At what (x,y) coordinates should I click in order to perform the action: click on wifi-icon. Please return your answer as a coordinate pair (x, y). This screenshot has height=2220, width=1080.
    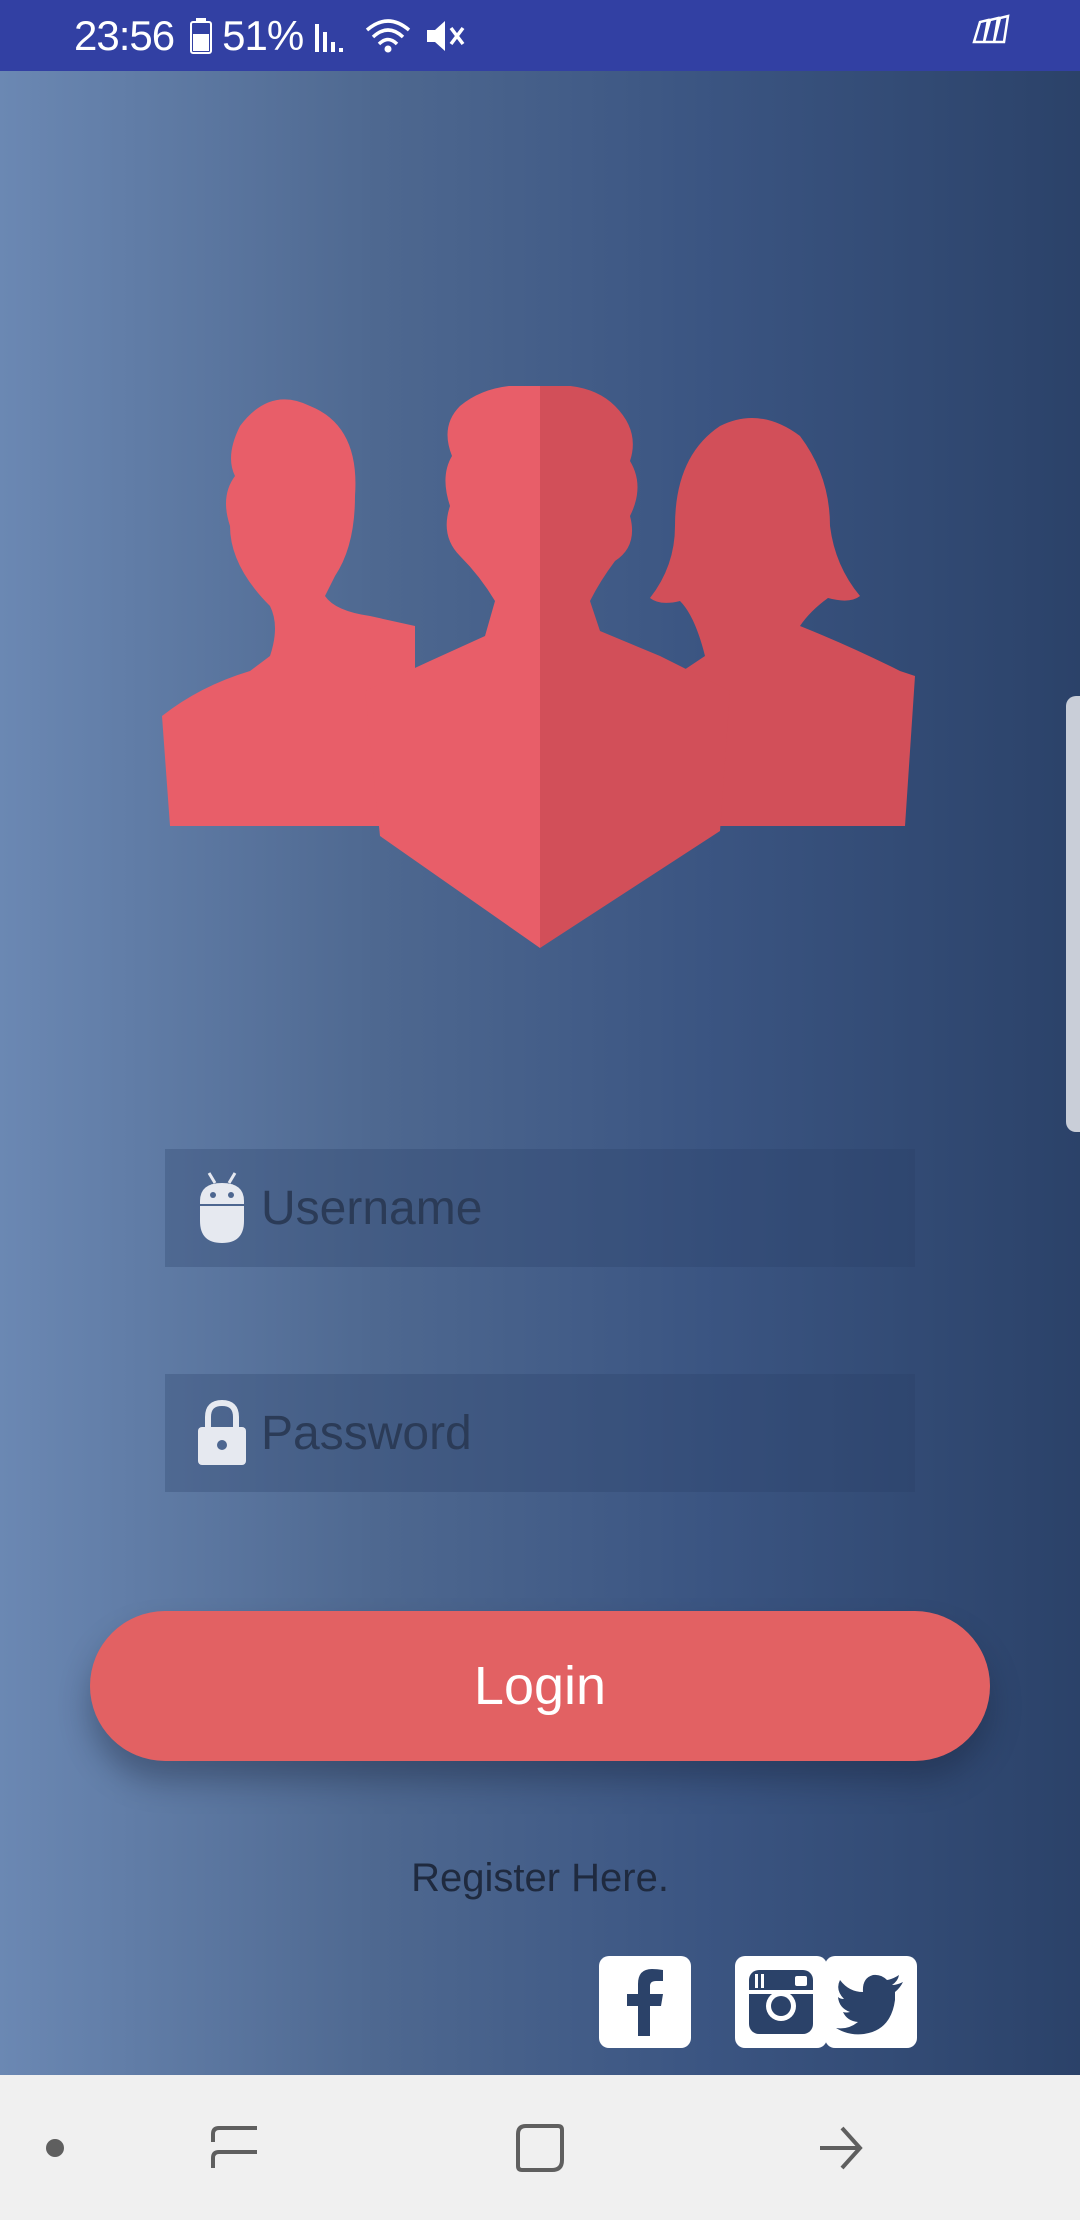
    Looking at the image, I should click on (388, 36).